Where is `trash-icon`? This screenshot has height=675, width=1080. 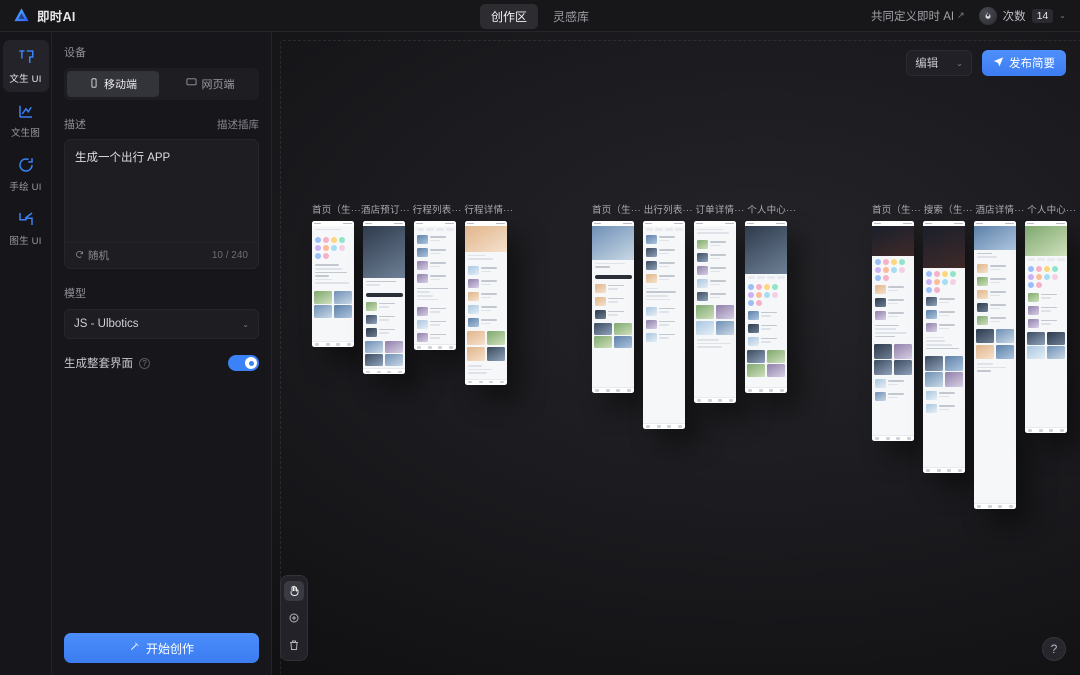 trash-icon is located at coordinates (294, 645).